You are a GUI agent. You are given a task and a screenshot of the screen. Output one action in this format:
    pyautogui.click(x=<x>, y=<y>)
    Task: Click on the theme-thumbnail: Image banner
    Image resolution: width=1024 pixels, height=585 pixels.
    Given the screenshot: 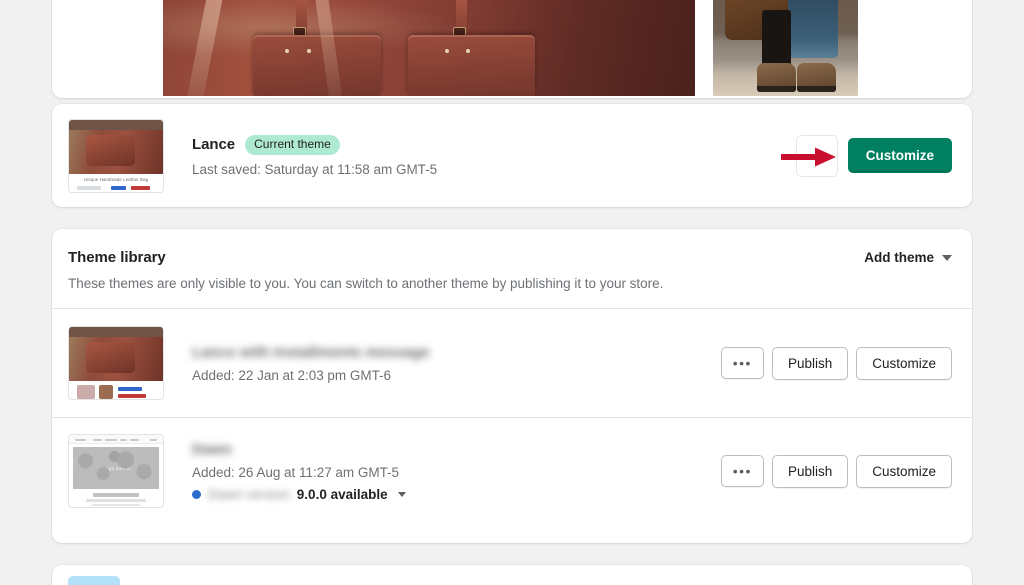 What is the action you would take?
    pyautogui.click(x=116, y=471)
    